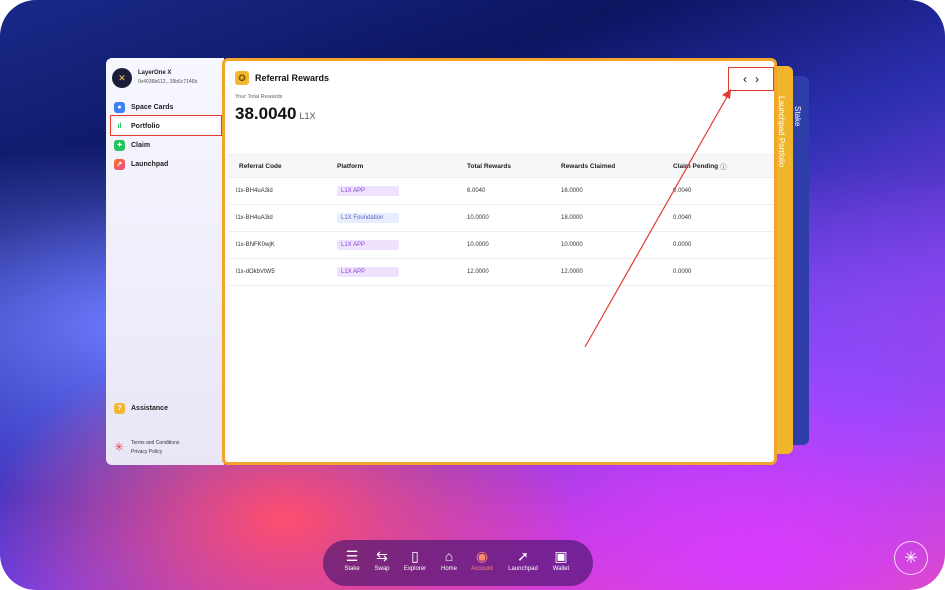 The width and height of the screenshot is (945, 590). What do you see at coordinates (561, 569) in the screenshot?
I see `dock-label: Wallet` at bounding box center [561, 569].